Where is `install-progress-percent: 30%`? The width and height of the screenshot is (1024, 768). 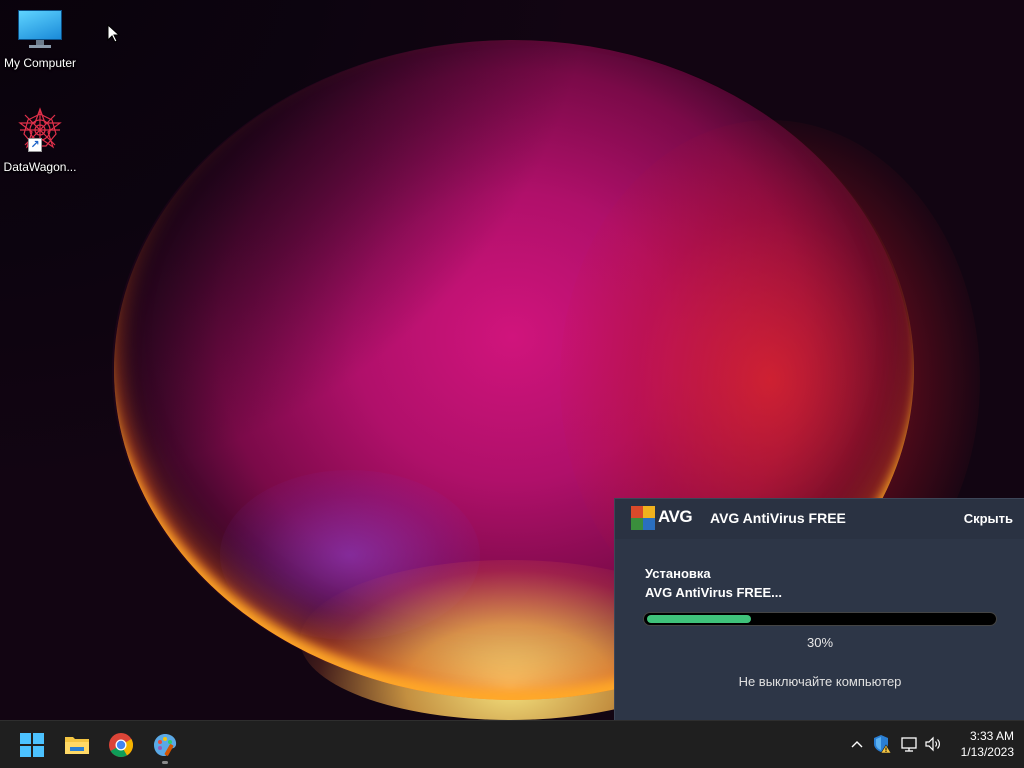
install-progress-percent: 30% is located at coordinates (820, 642).